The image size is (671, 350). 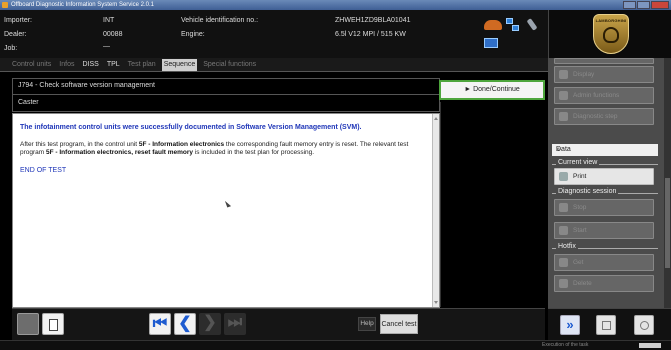 I want to click on hotfix-label: Hotfix, so click(x=567, y=246).